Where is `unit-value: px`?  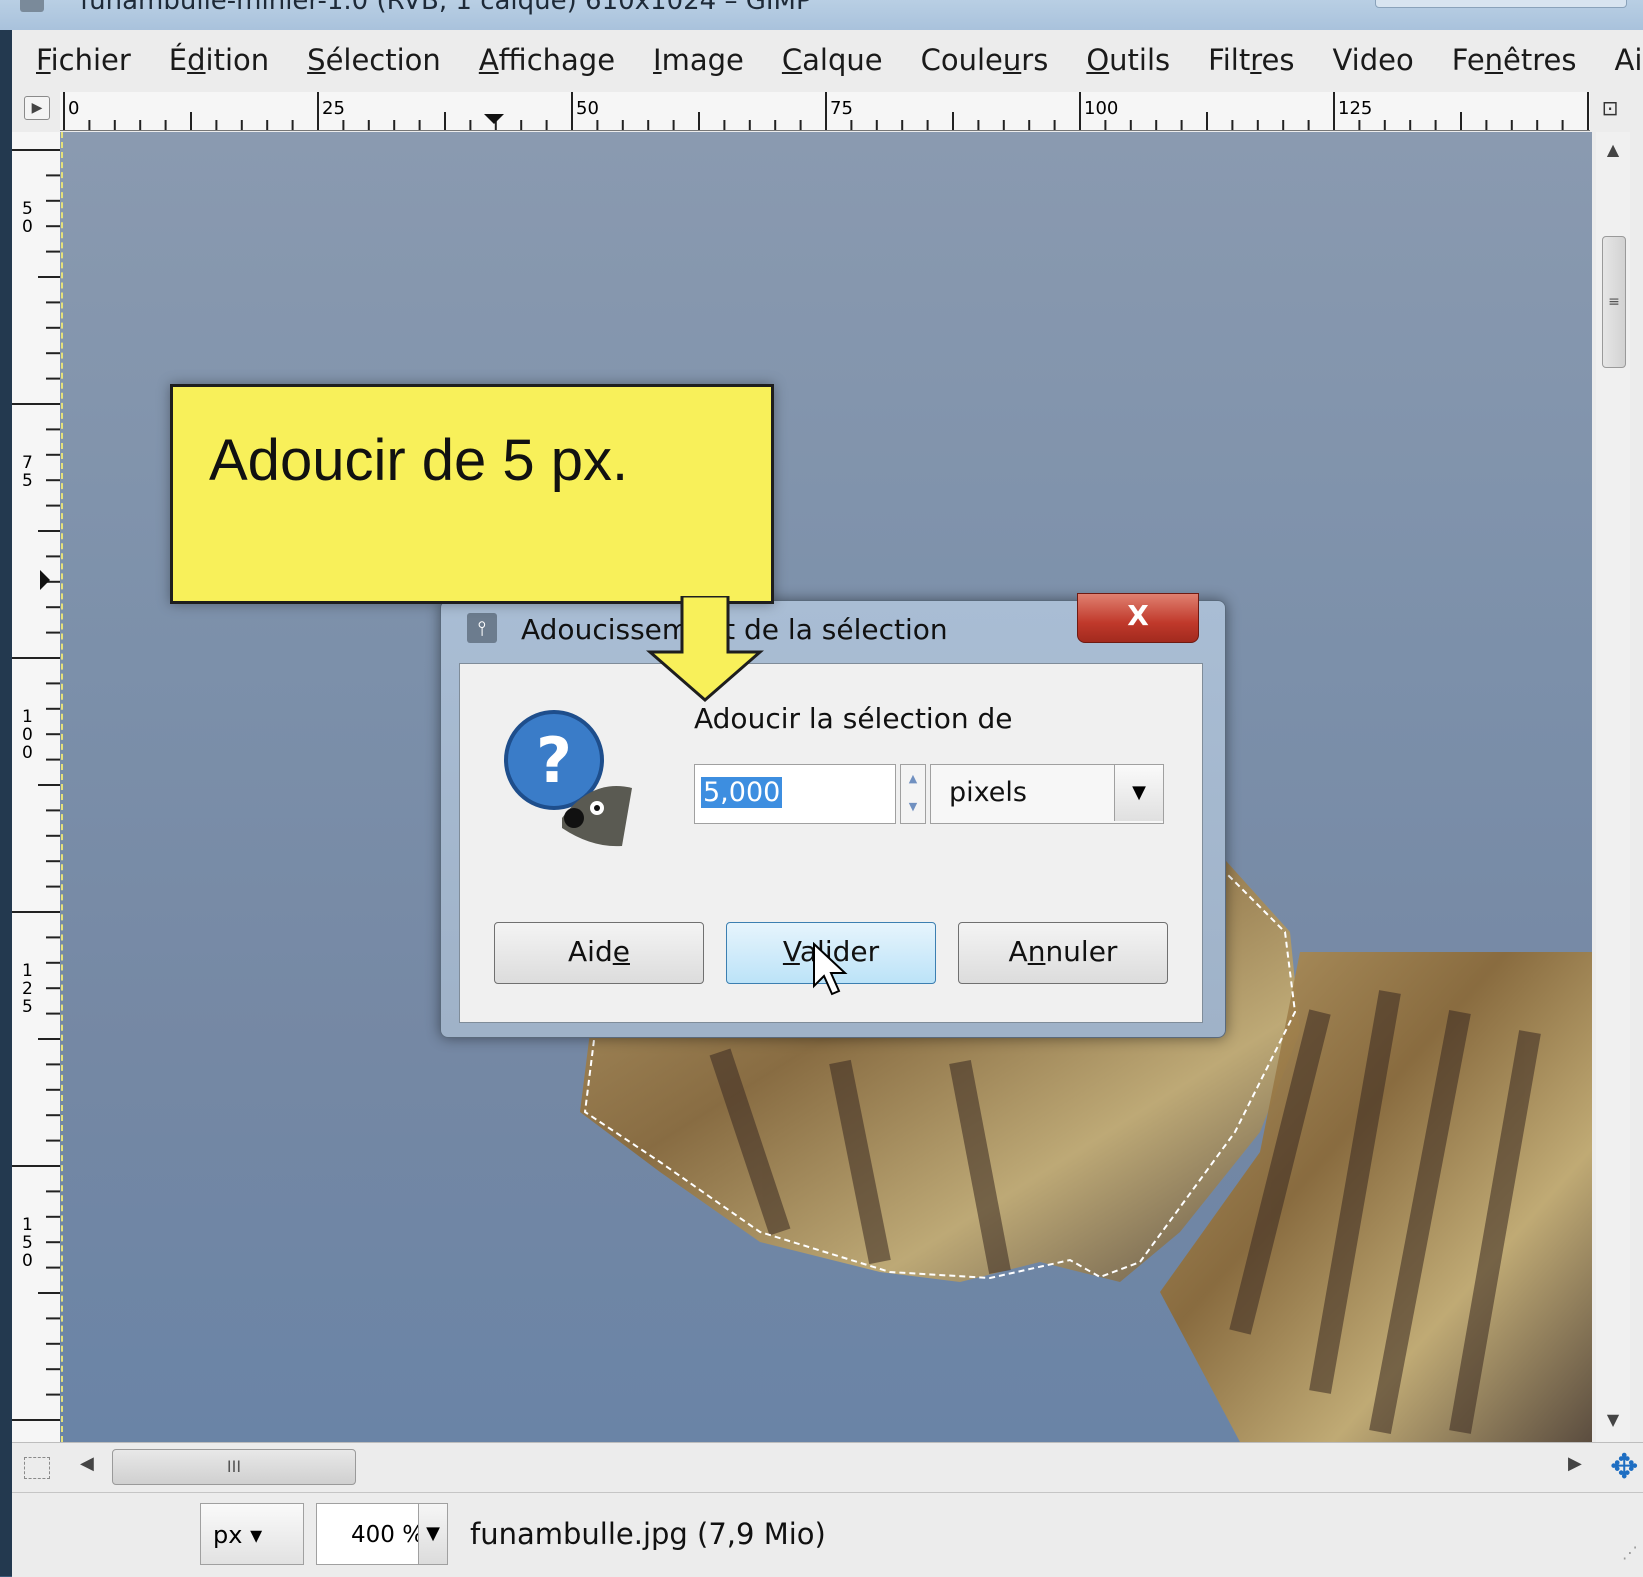
unit-value: px is located at coordinates (227, 1535).